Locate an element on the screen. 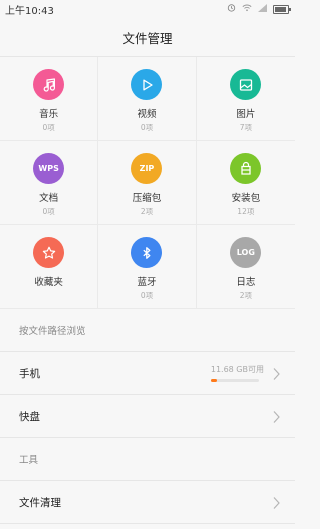 The height and width of the screenshot is (529, 320). category-label: 文档 is located at coordinates (49, 198).